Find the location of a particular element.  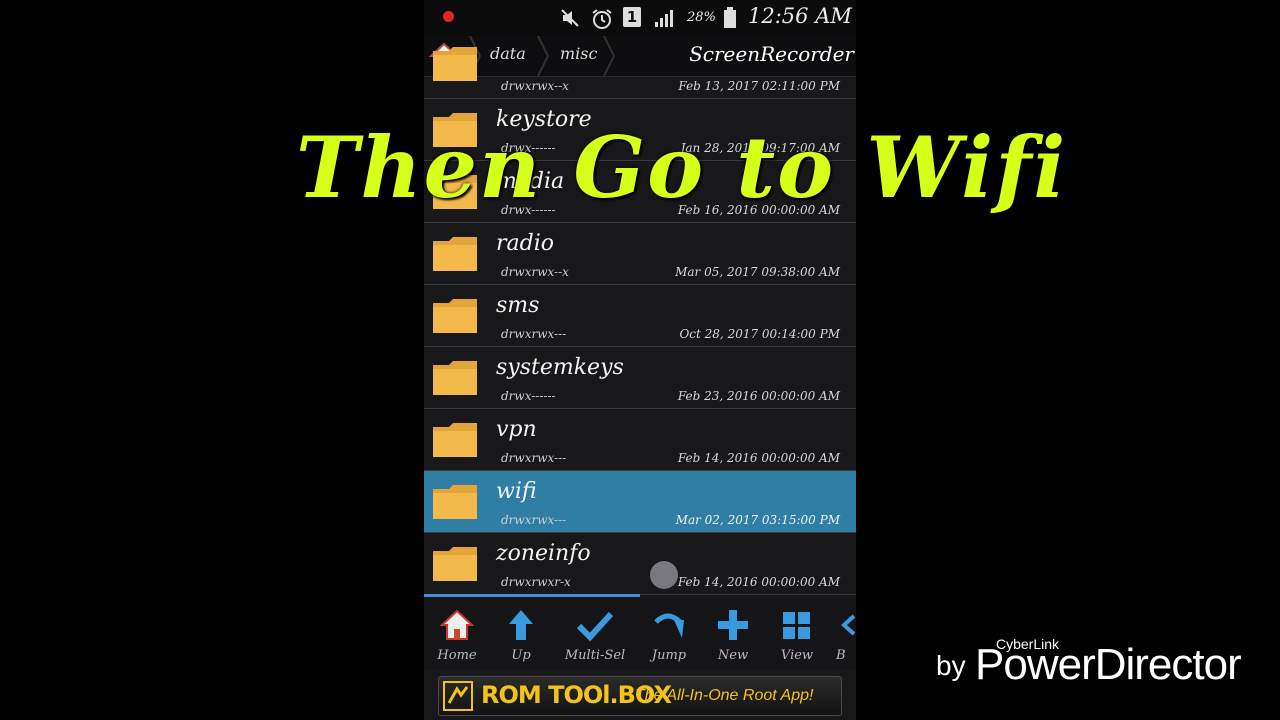

jump-button: Jump is located at coordinates (669, 634).